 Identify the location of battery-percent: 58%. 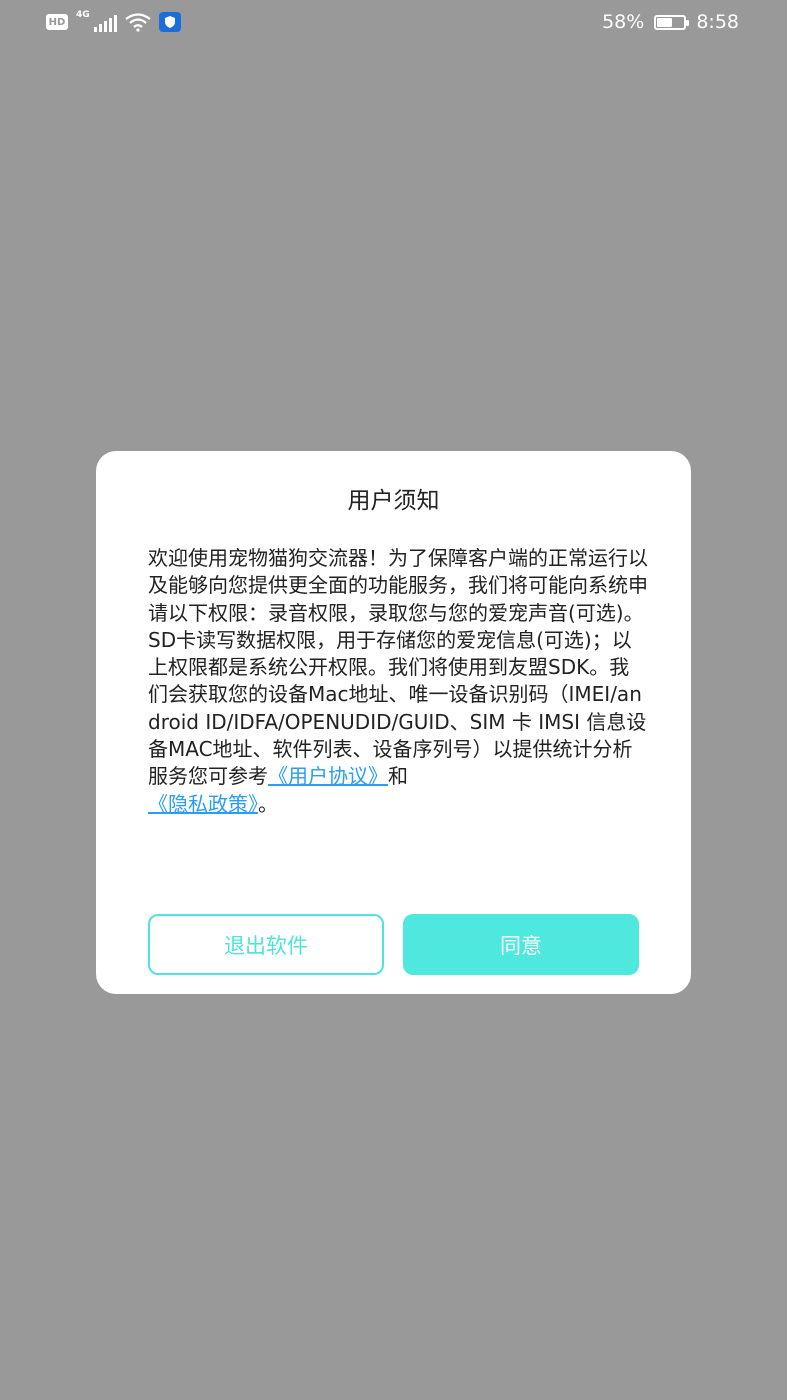
(623, 22).